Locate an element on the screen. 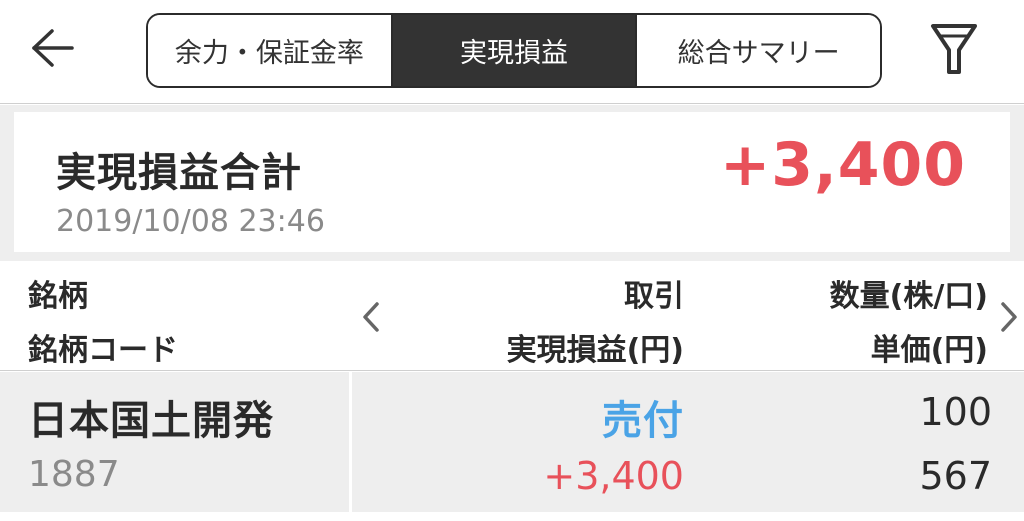  row-unit-price: 567 is located at coordinates (955, 476).